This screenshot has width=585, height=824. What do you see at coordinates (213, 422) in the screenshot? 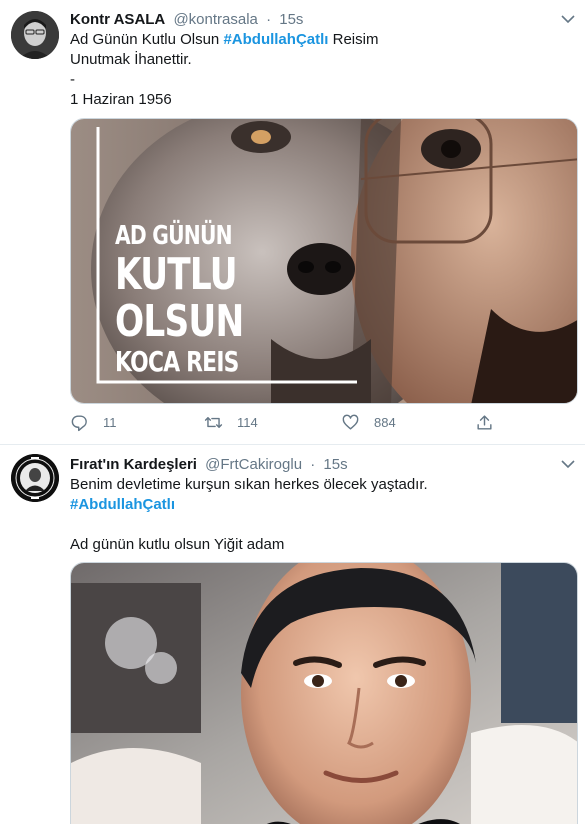
I see `retweet-icon` at bounding box center [213, 422].